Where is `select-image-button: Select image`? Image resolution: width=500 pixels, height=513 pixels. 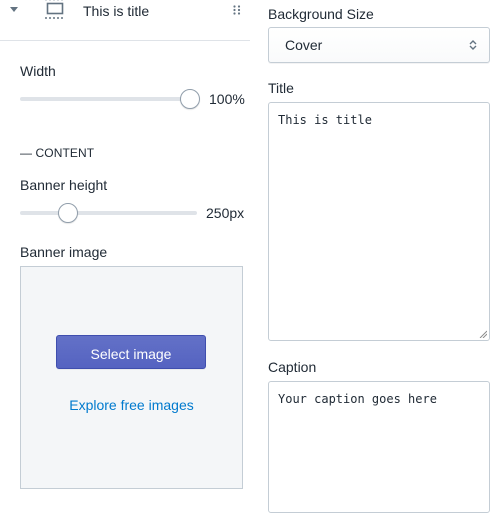 select-image-button: Select image is located at coordinates (131, 352).